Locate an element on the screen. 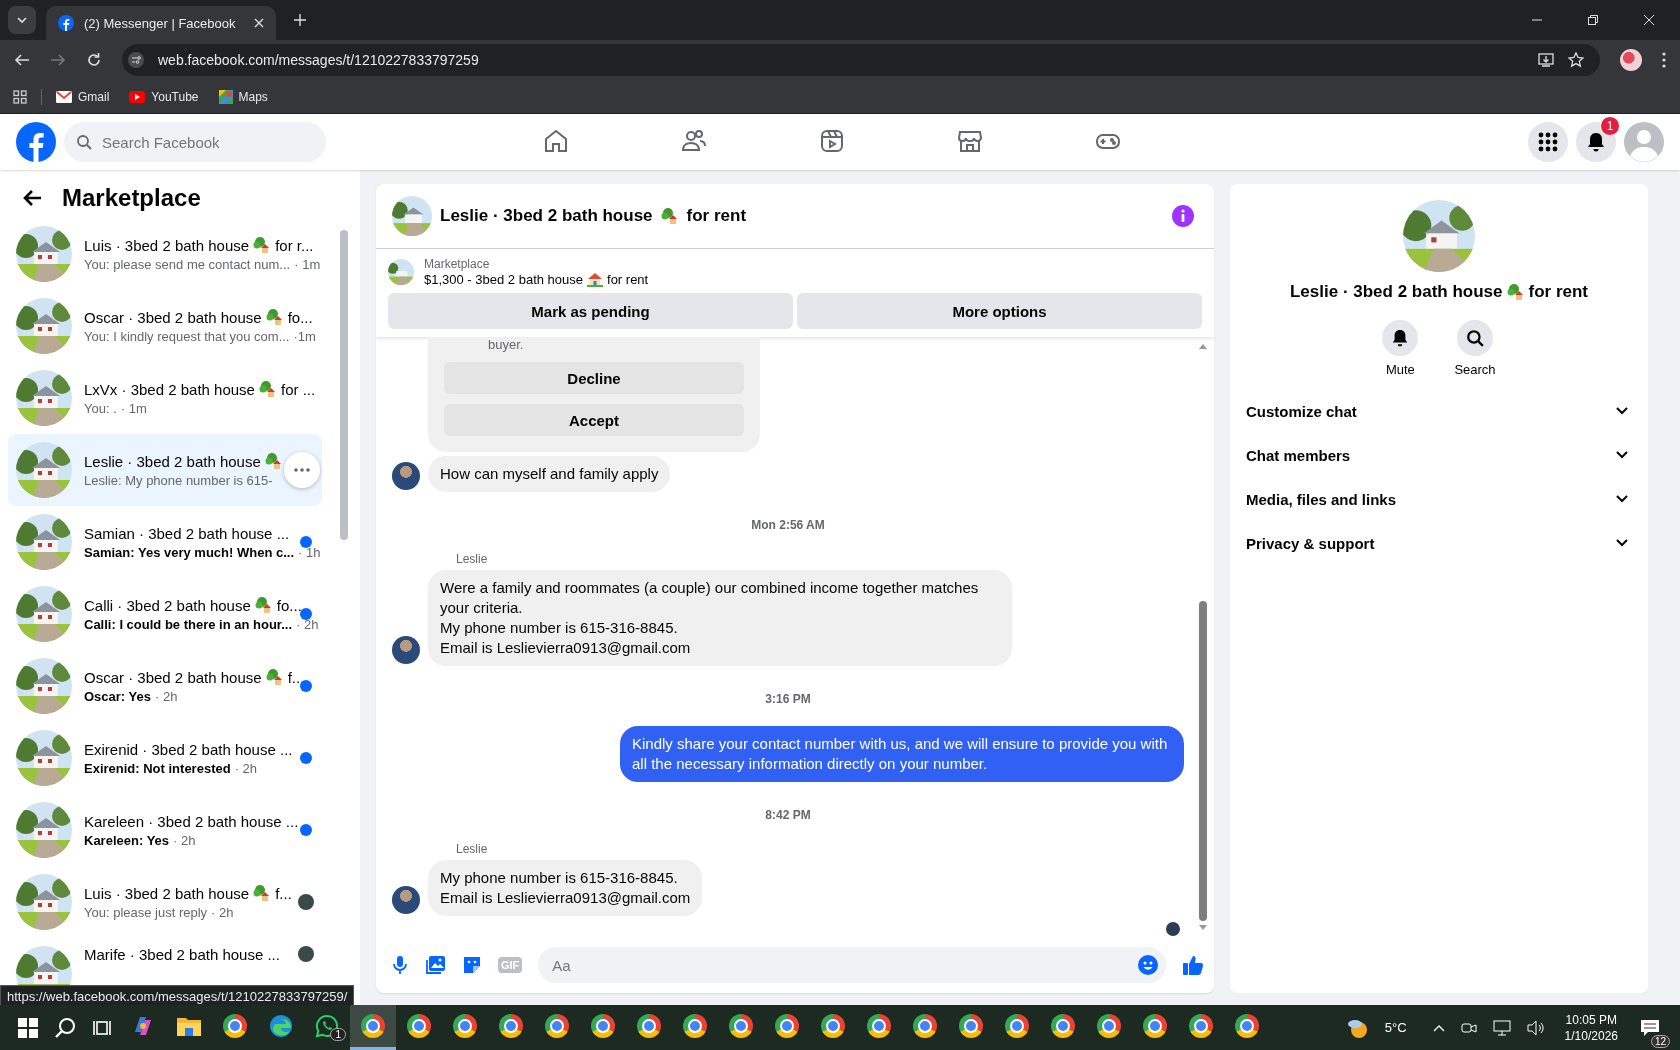 The height and width of the screenshot is (1050, 1680). new-tab-icon is located at coordinates (300, 20).